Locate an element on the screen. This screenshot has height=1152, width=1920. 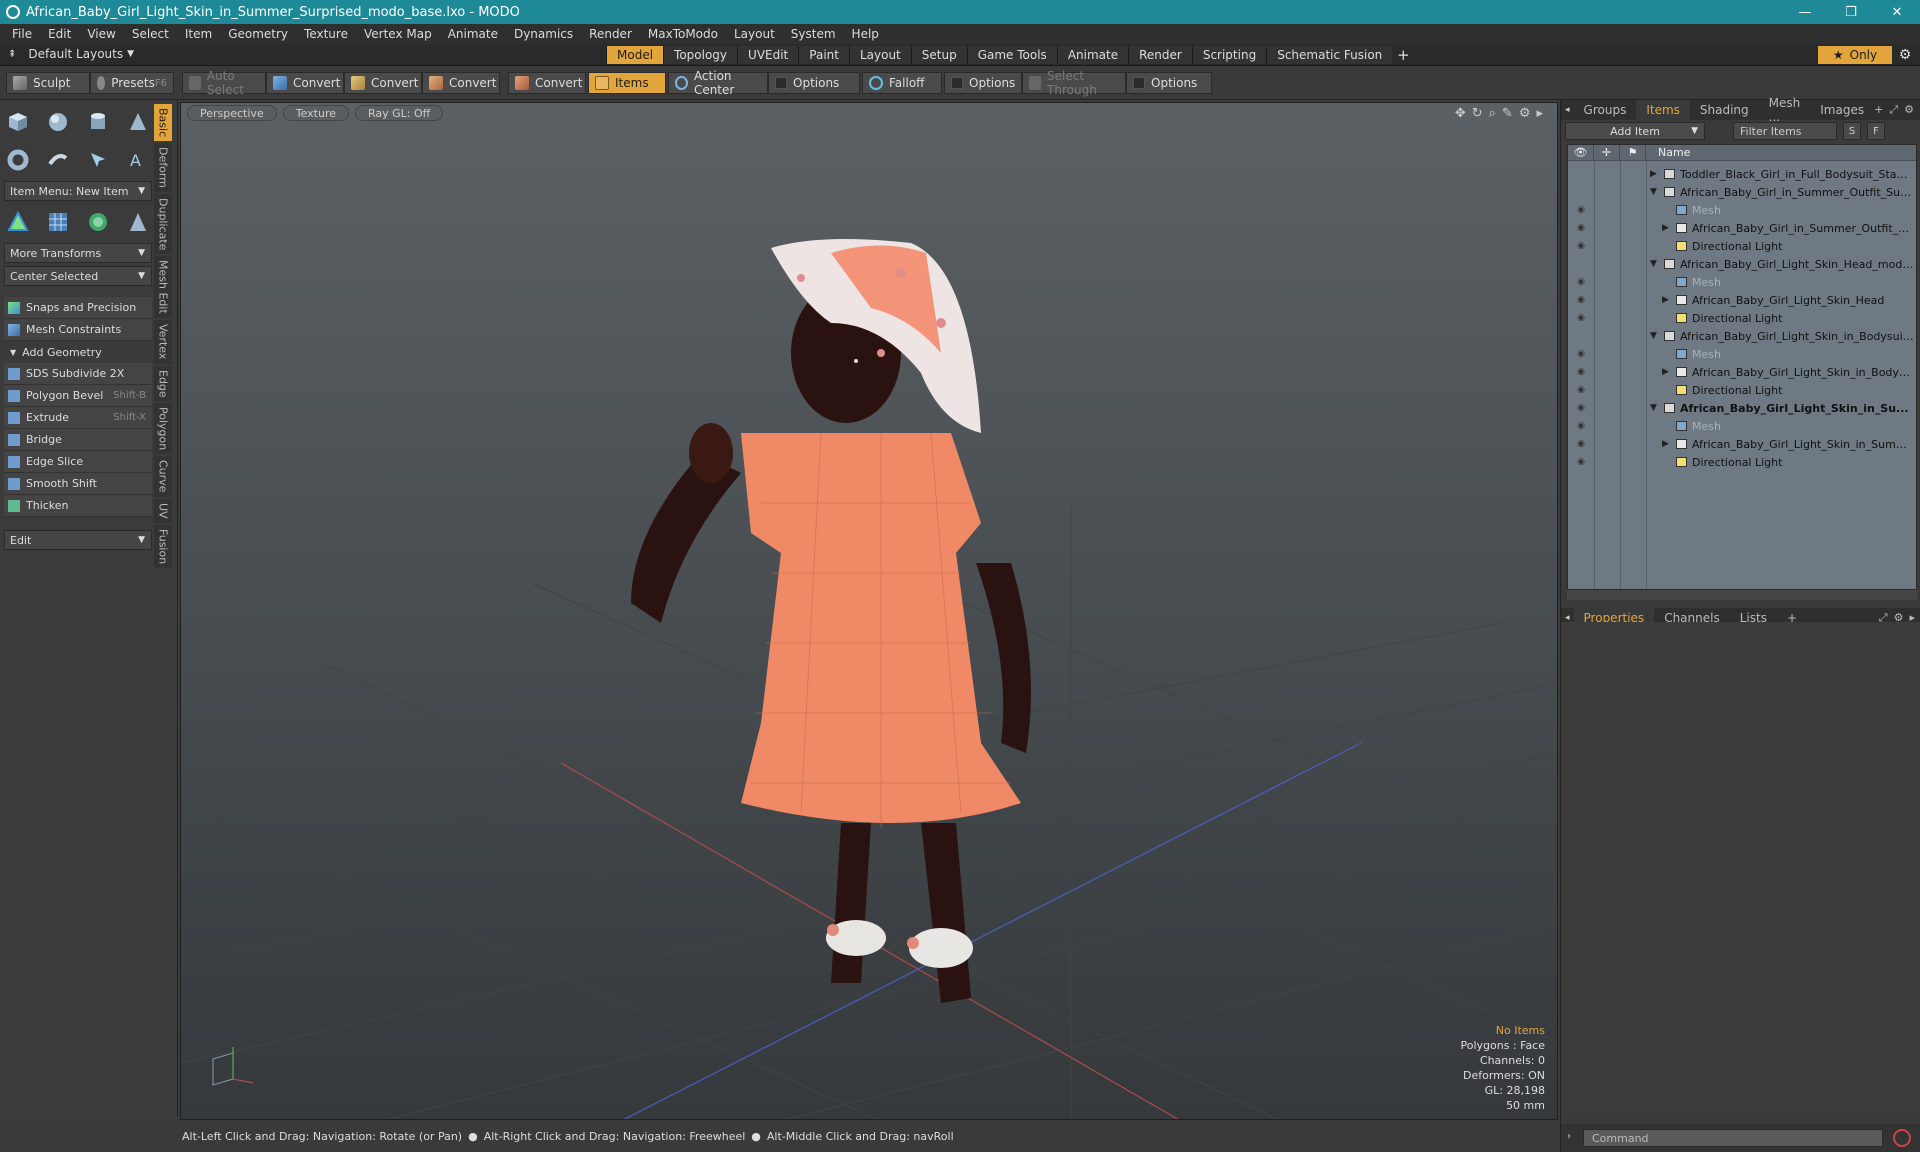
edit-view-icon: ✎ is located at coordinates (1507, 113).